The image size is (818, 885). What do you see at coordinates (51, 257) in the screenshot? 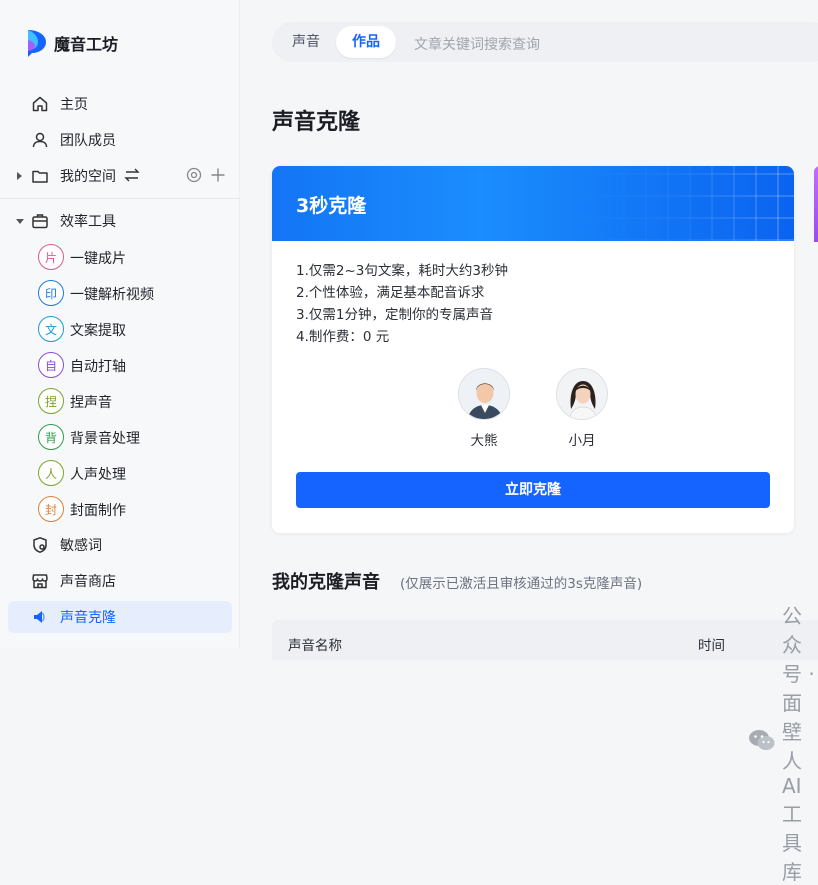
I see `tool-badge-icon: 片` at bounding box center [51, 257].